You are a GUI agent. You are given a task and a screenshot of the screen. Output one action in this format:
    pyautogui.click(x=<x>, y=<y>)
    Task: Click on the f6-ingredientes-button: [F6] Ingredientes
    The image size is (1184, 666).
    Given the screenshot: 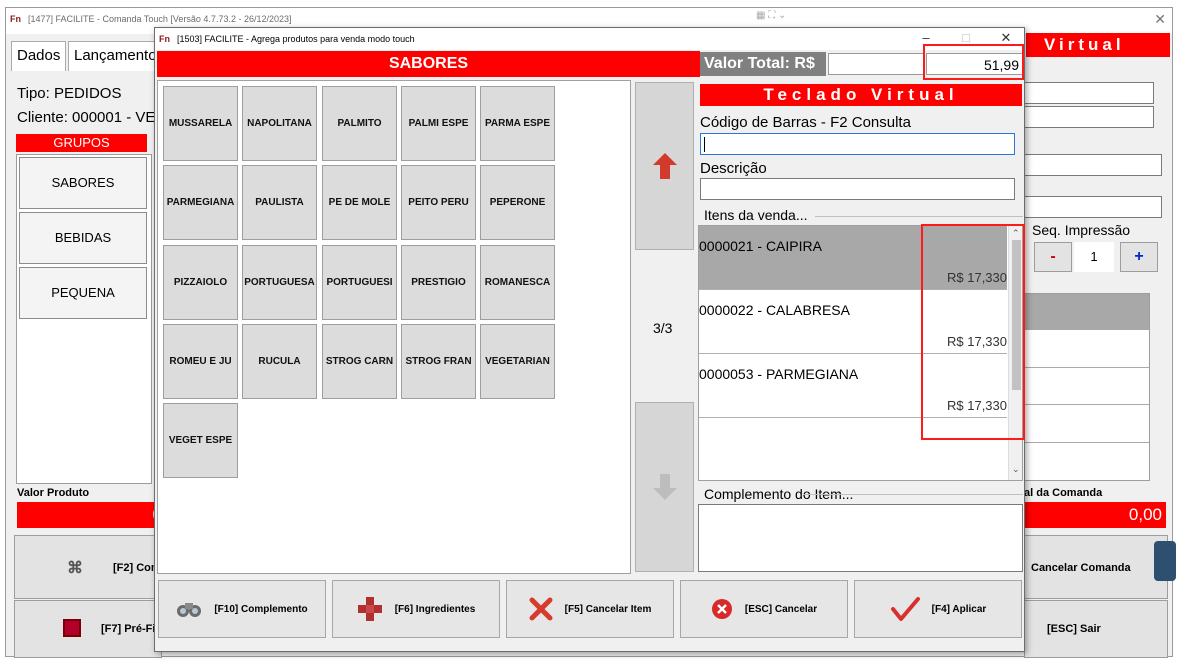 What is the action you would take?
    pyautogui.click(x=416, y=609)
    